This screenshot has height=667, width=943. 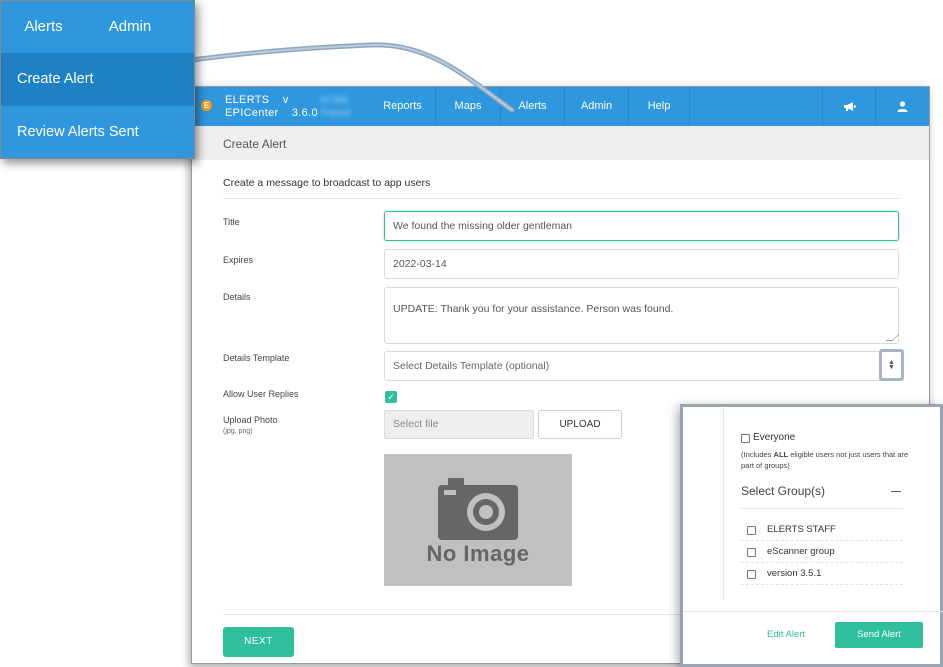 I want to click on page-title: Create Alert, so click(x=255, y=144).